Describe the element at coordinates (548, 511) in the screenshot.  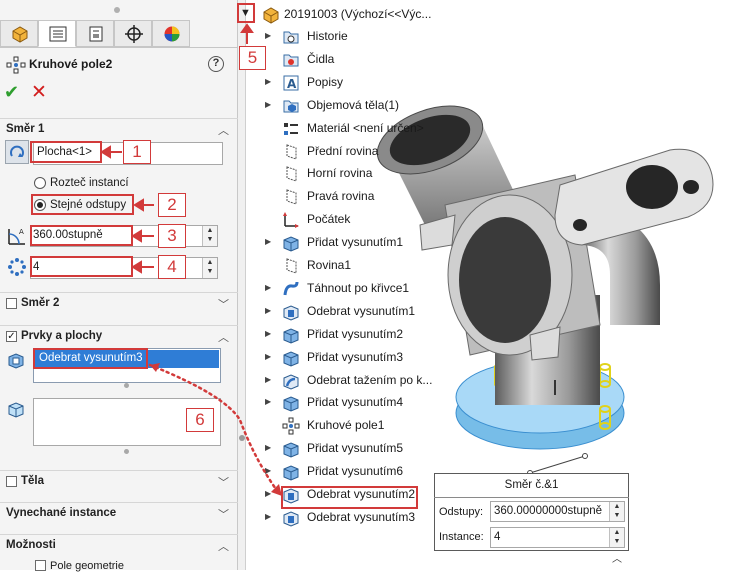
I see `tag-spacing-value: 360.00000000stupně` at that location.